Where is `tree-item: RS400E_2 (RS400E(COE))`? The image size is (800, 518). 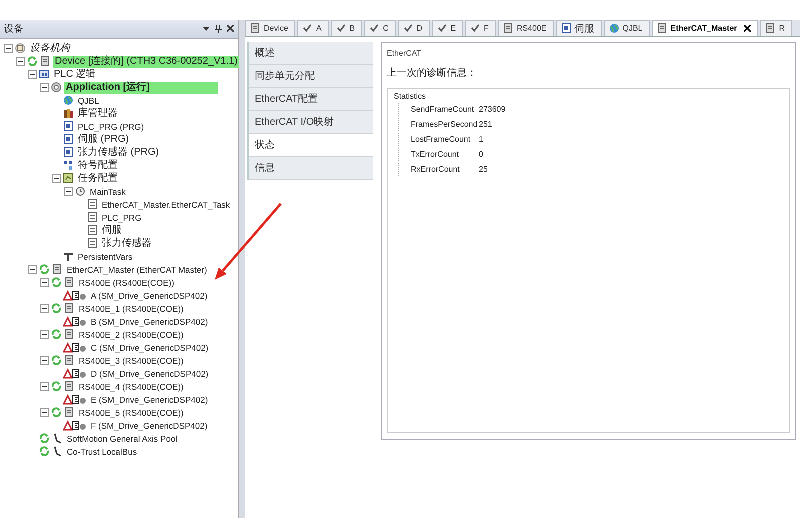
tree-item: RS400E_2 (RS400E(COE)) is located at coordinates (131, 334).